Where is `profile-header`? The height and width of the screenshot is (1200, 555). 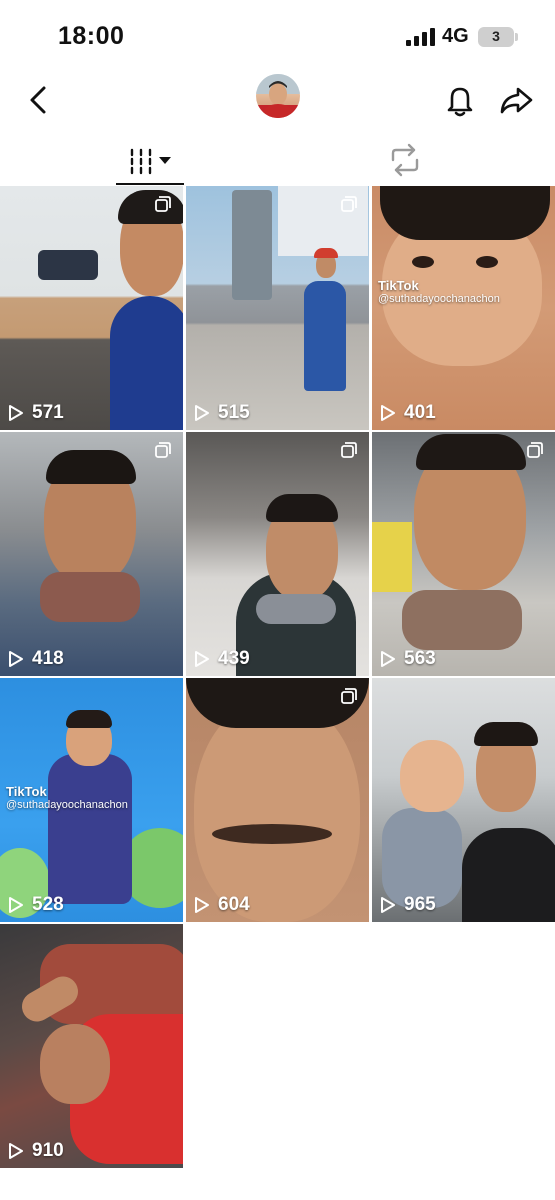 profile-header is located at coordinates (277, 100).